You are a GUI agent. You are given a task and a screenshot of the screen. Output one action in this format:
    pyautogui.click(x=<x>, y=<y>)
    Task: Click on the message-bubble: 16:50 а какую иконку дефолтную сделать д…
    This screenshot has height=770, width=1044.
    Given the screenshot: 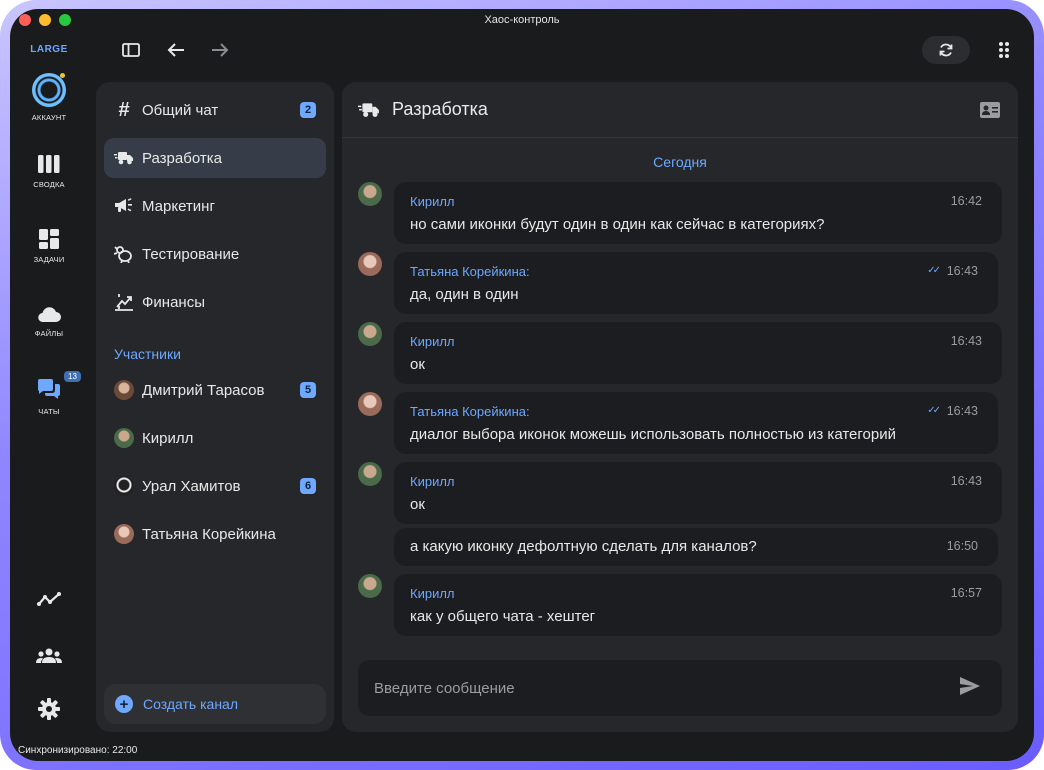 What is the action you would take?
    pyautogui.click(x=696, y=547)
    